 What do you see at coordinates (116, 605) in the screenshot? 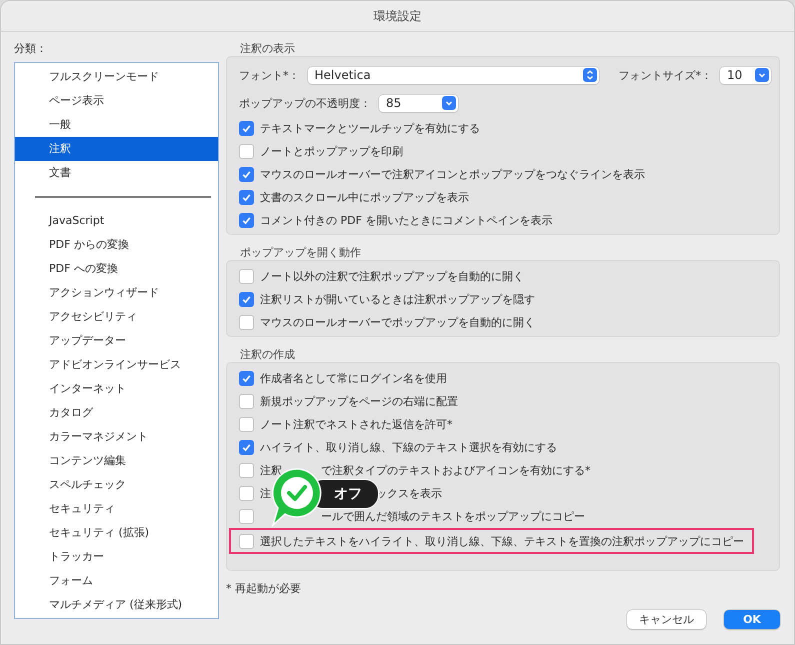
I see `category-item: マルチメディア (従来形式)` at bounding box center [116, 605].